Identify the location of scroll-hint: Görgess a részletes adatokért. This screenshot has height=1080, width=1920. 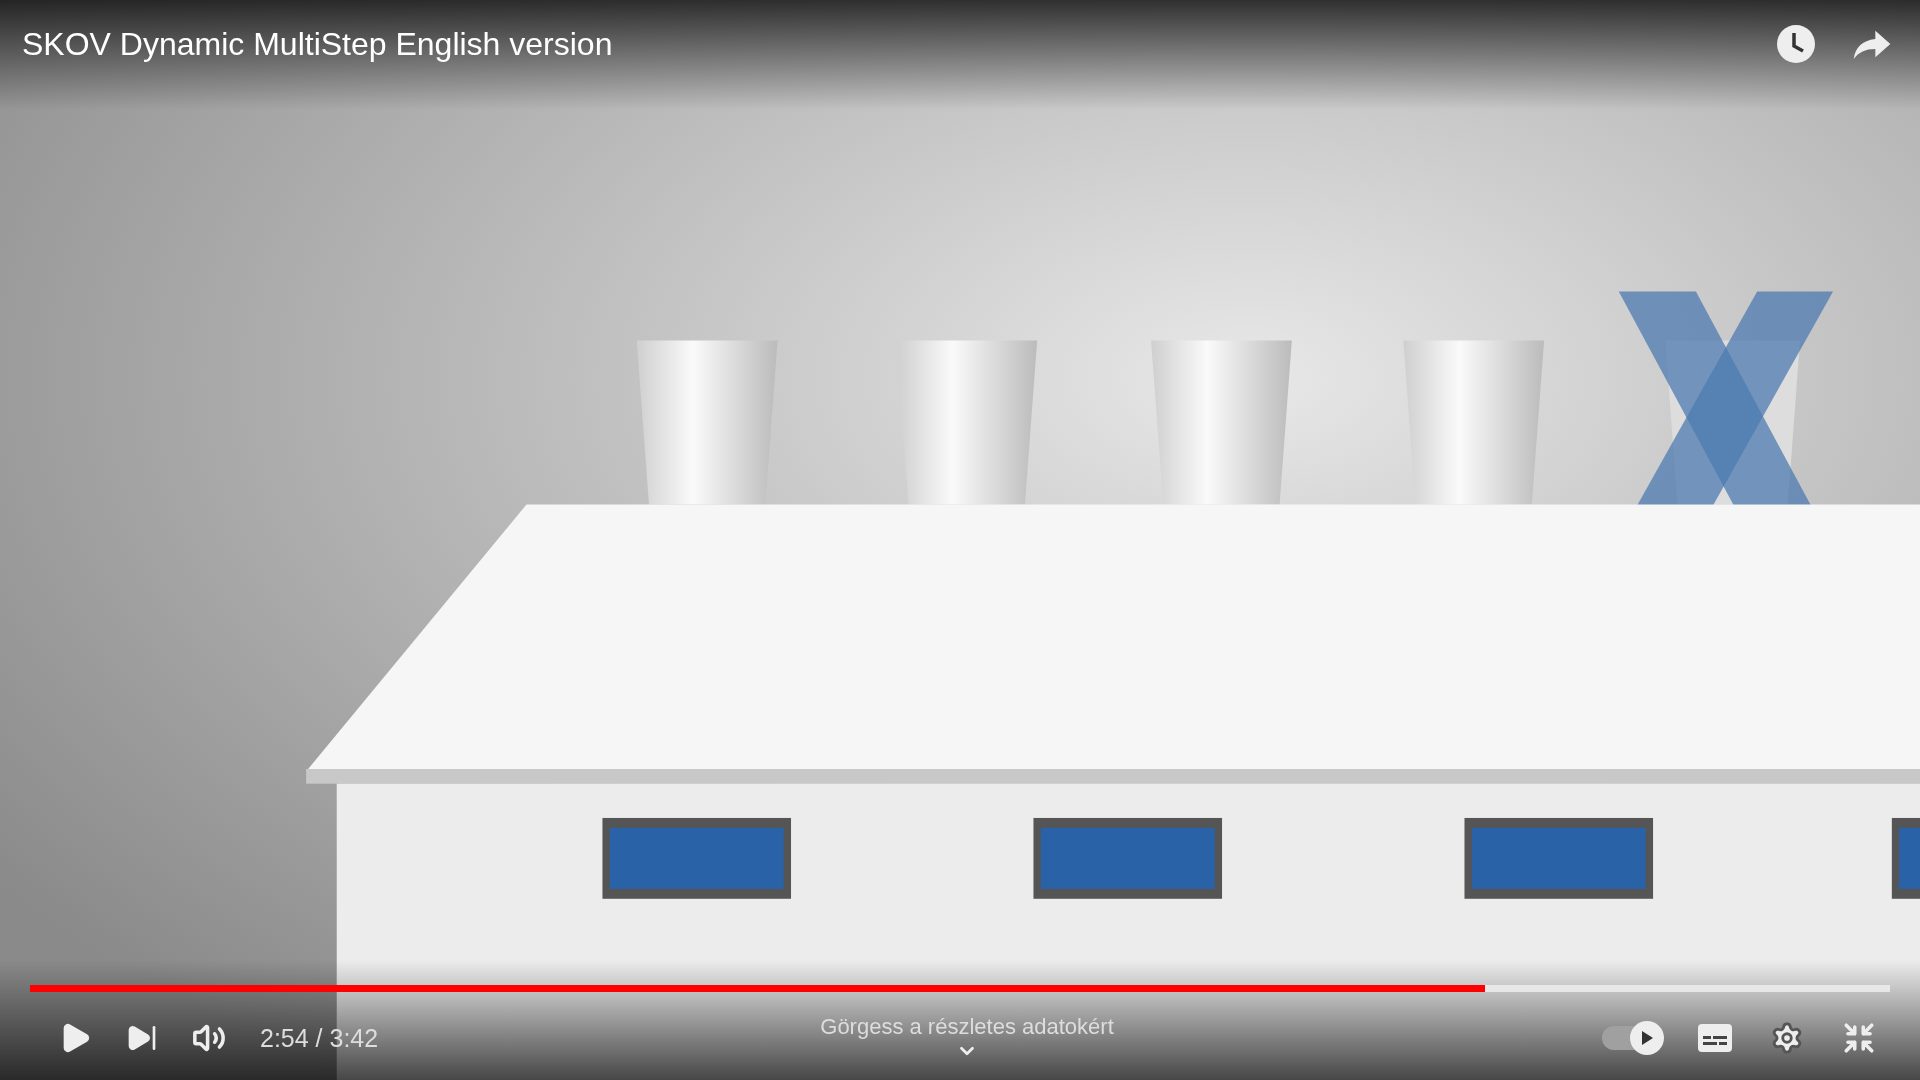
(967, 1027).